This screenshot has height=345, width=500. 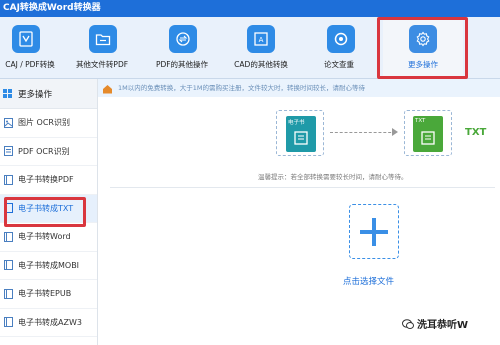 I want to click on txt-file-icon: TXT, so click(x=428, y=134).